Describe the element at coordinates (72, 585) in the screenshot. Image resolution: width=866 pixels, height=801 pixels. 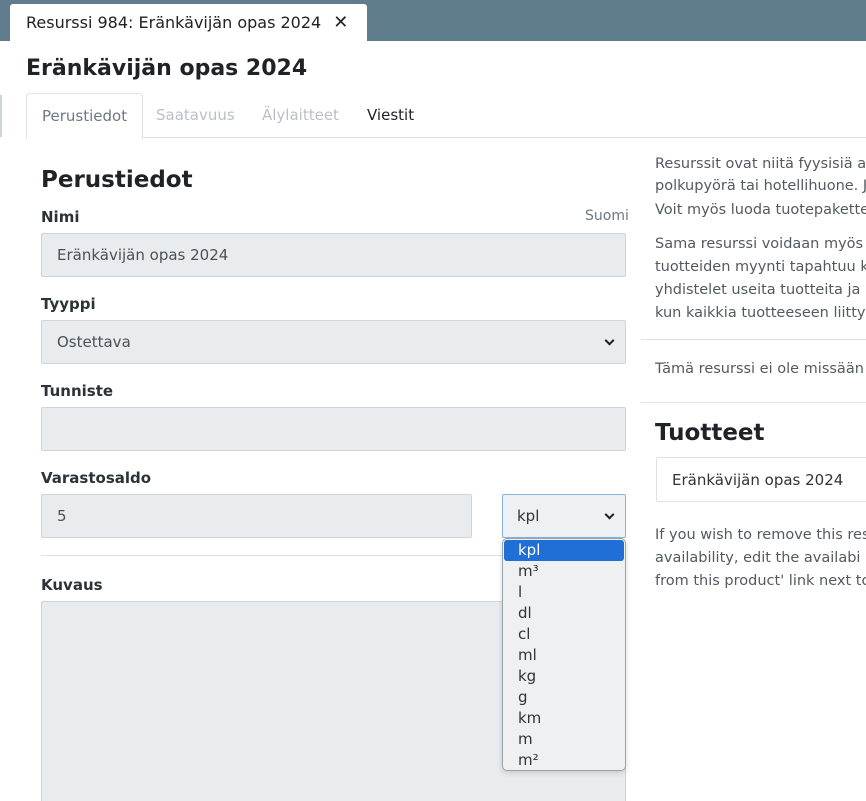
I see `description-label: Kuvaus` at that location.